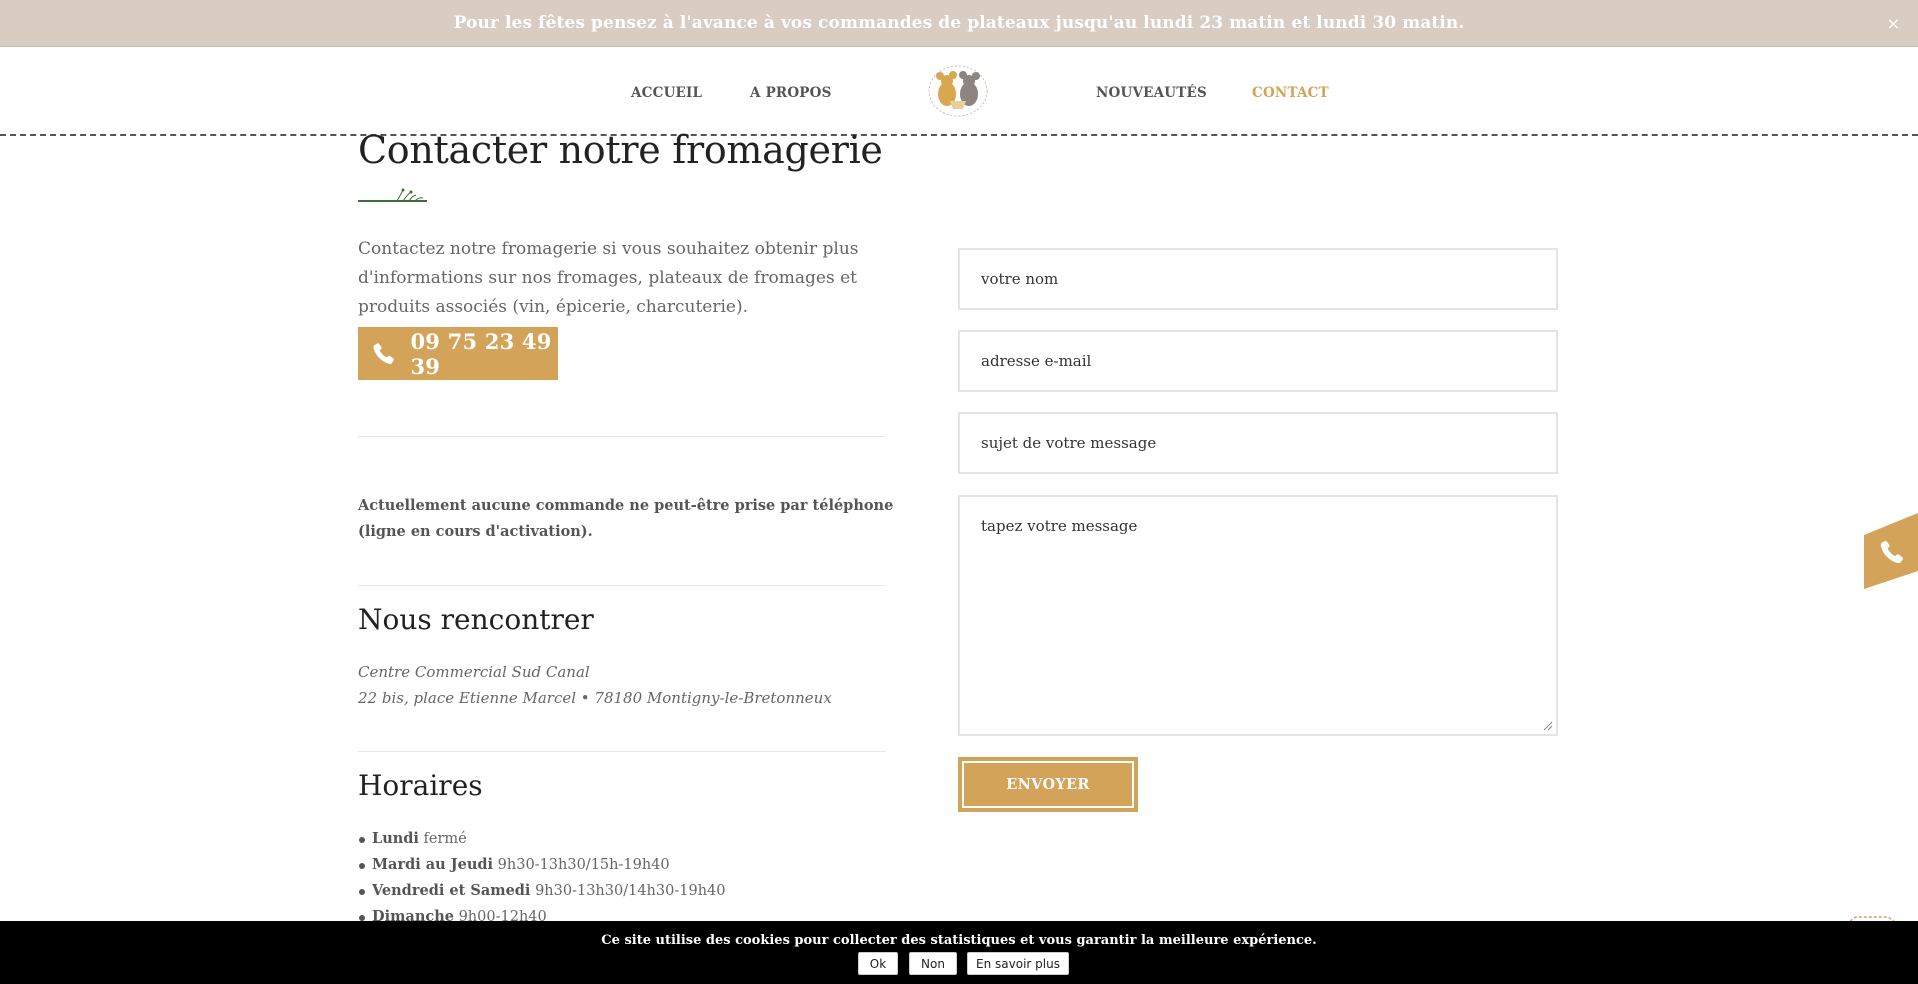  What do you see at coordinates (474, 672) in the screenshot?
I see `address-line-1: Centre Commercial Sud Canal` at bounding box center [474, 672].